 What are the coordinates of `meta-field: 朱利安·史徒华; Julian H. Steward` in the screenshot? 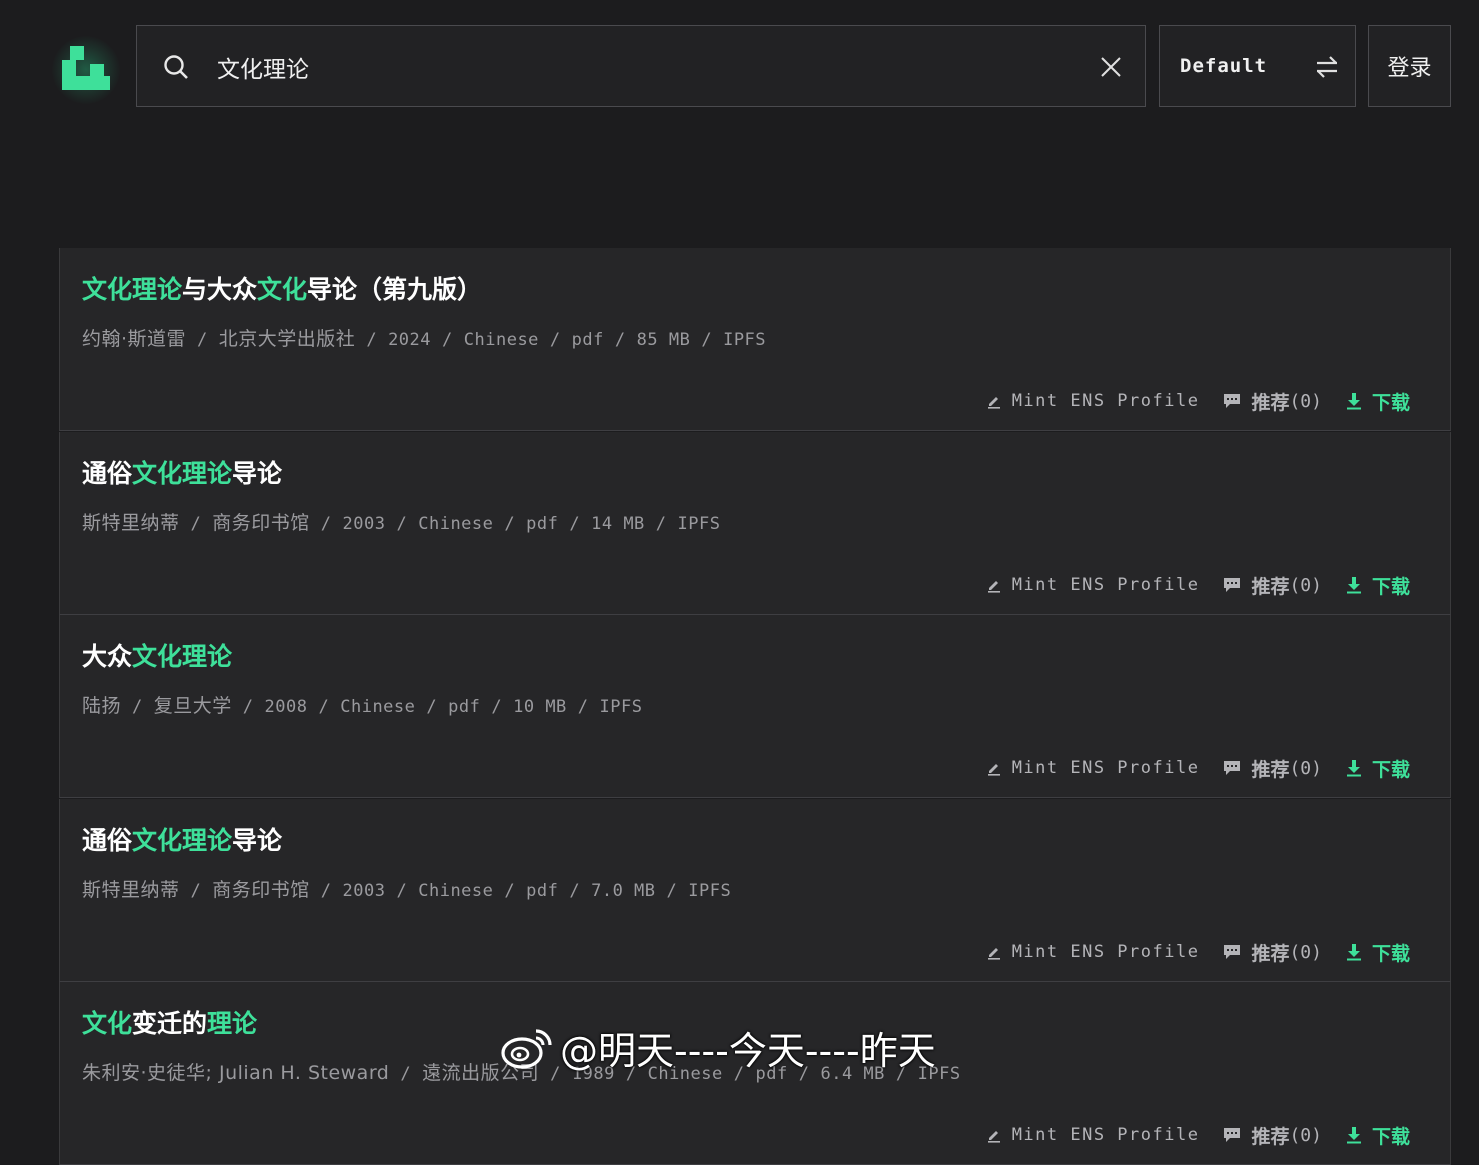 It's located at (236, 1073).